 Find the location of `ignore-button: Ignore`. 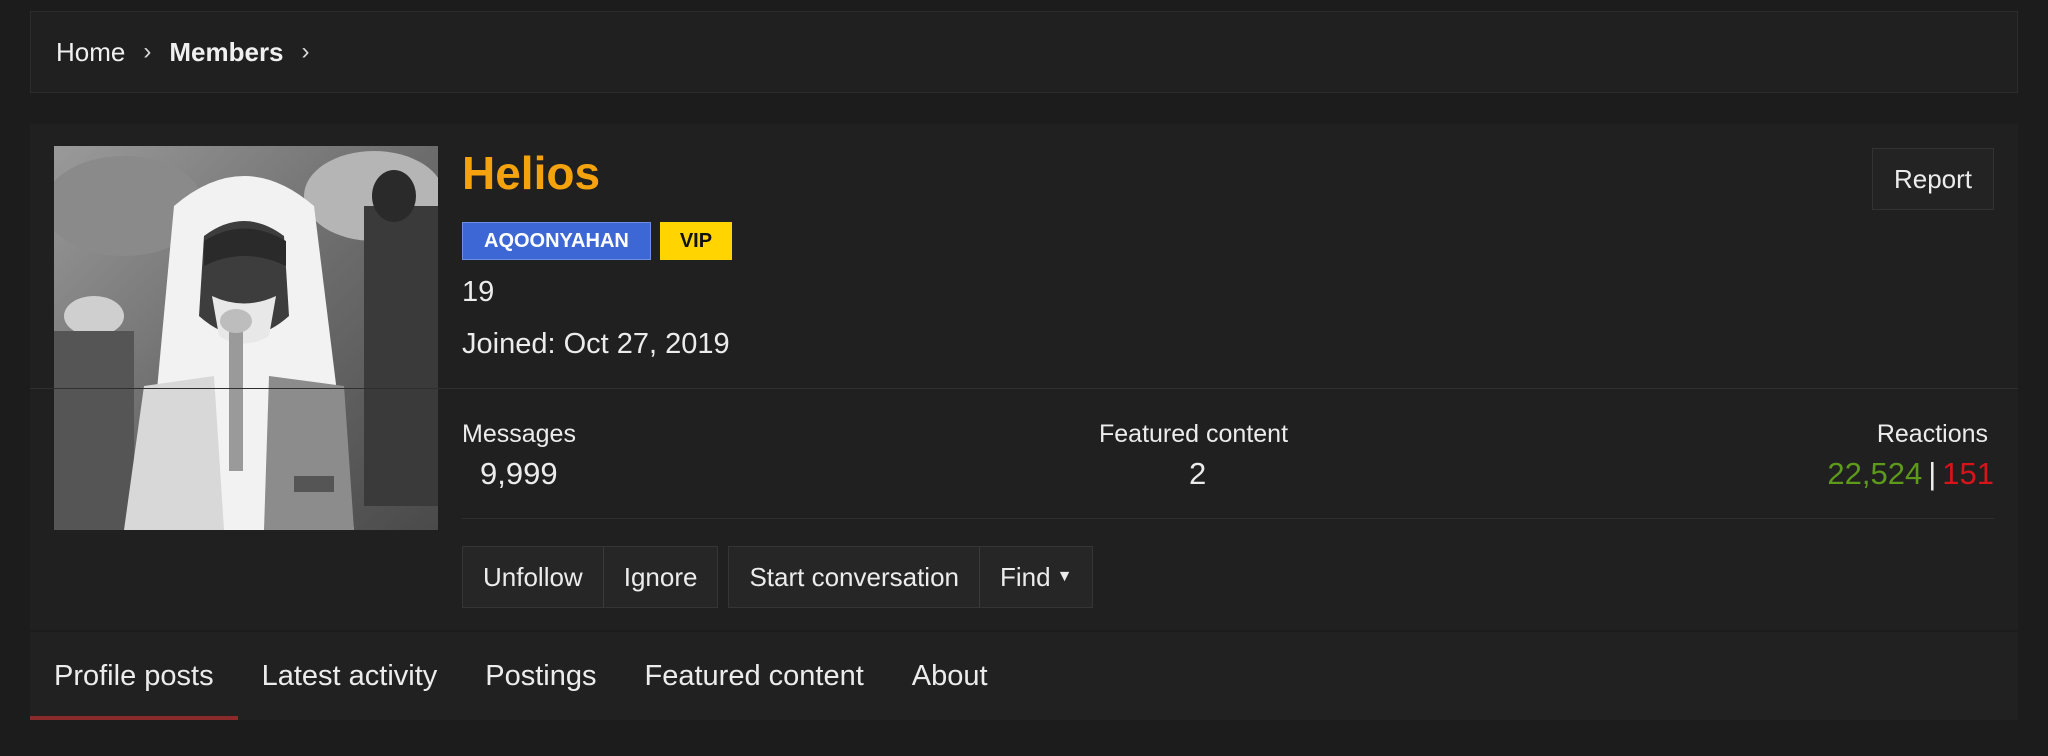

ignore-button: Ignore is located at coordinates (660, 577).